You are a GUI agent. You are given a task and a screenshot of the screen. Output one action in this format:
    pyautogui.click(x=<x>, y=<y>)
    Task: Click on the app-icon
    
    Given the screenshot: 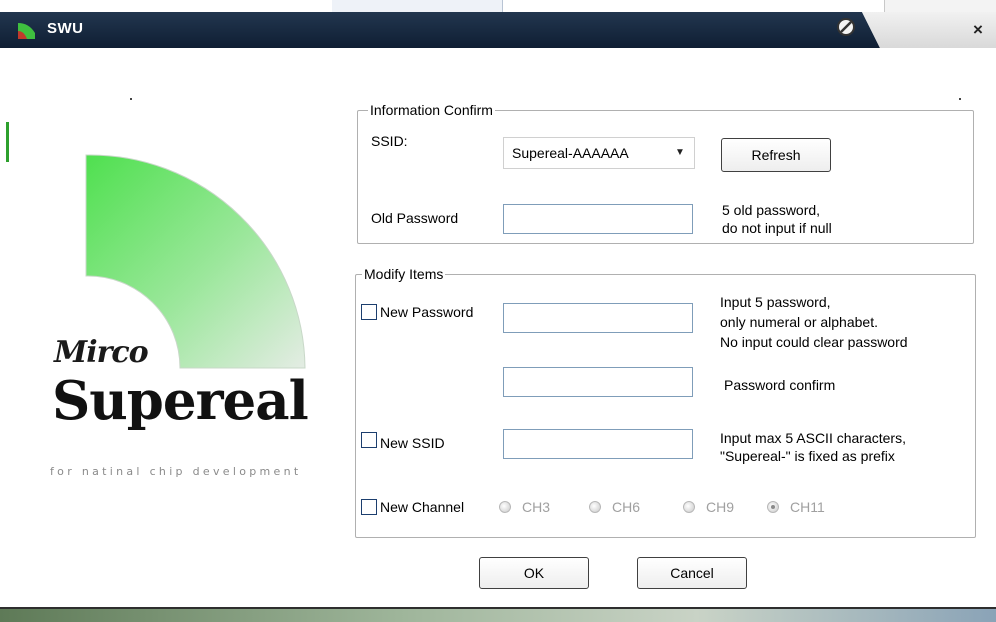 What is the action you would take?
    pyautogui.click(x=26, y=31)
    